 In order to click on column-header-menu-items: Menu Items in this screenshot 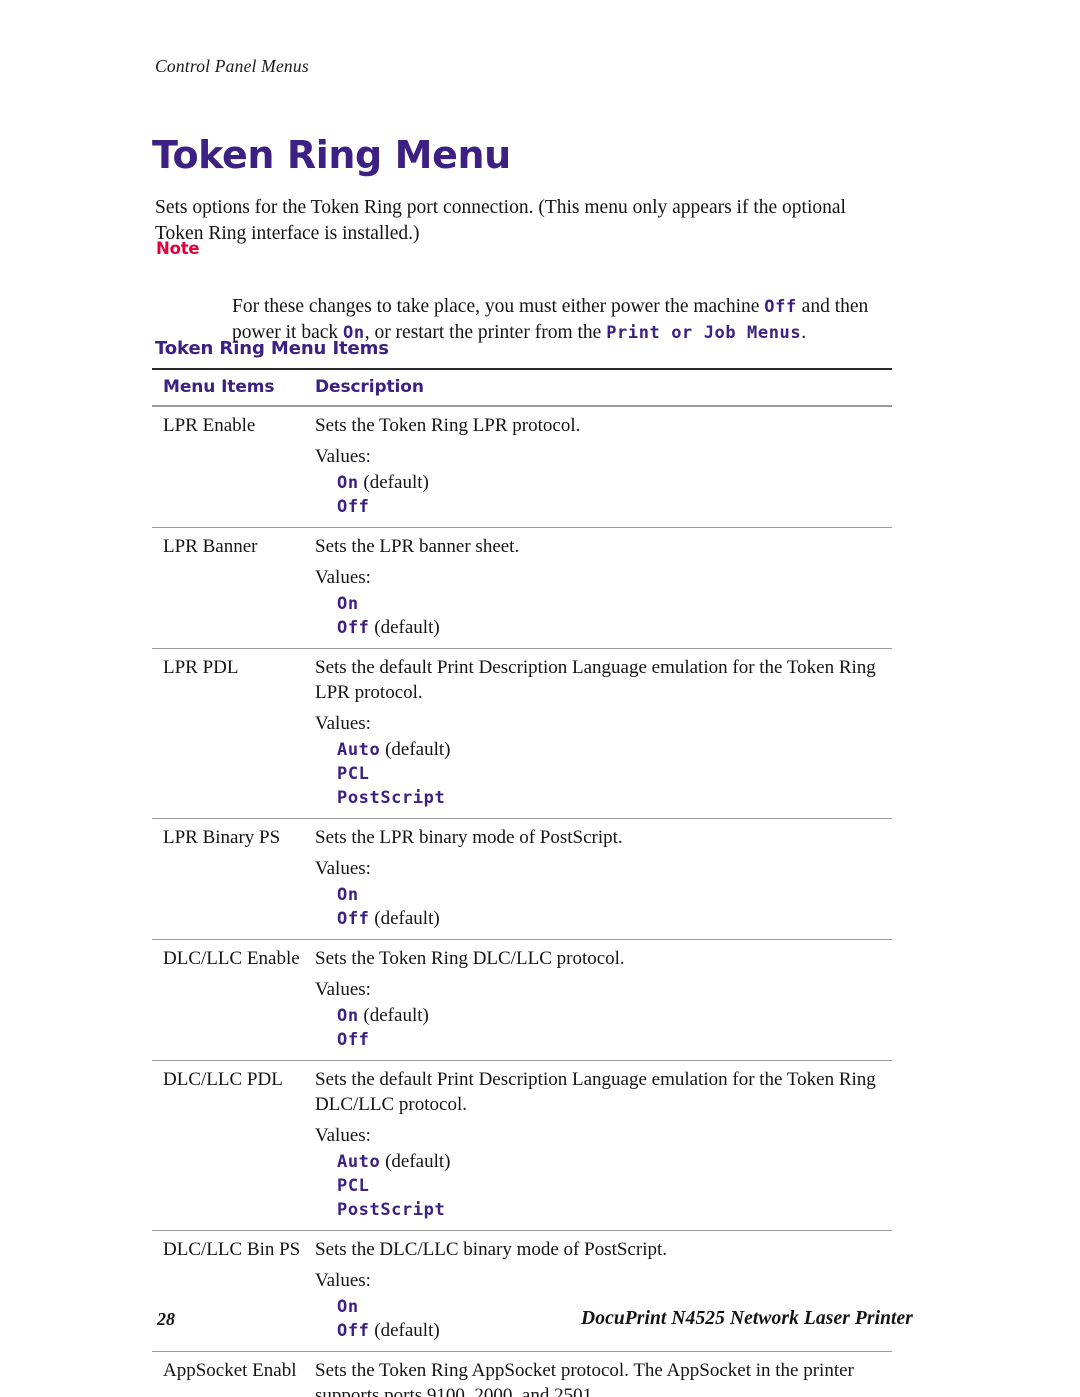, I will do `click(219, 387)`.